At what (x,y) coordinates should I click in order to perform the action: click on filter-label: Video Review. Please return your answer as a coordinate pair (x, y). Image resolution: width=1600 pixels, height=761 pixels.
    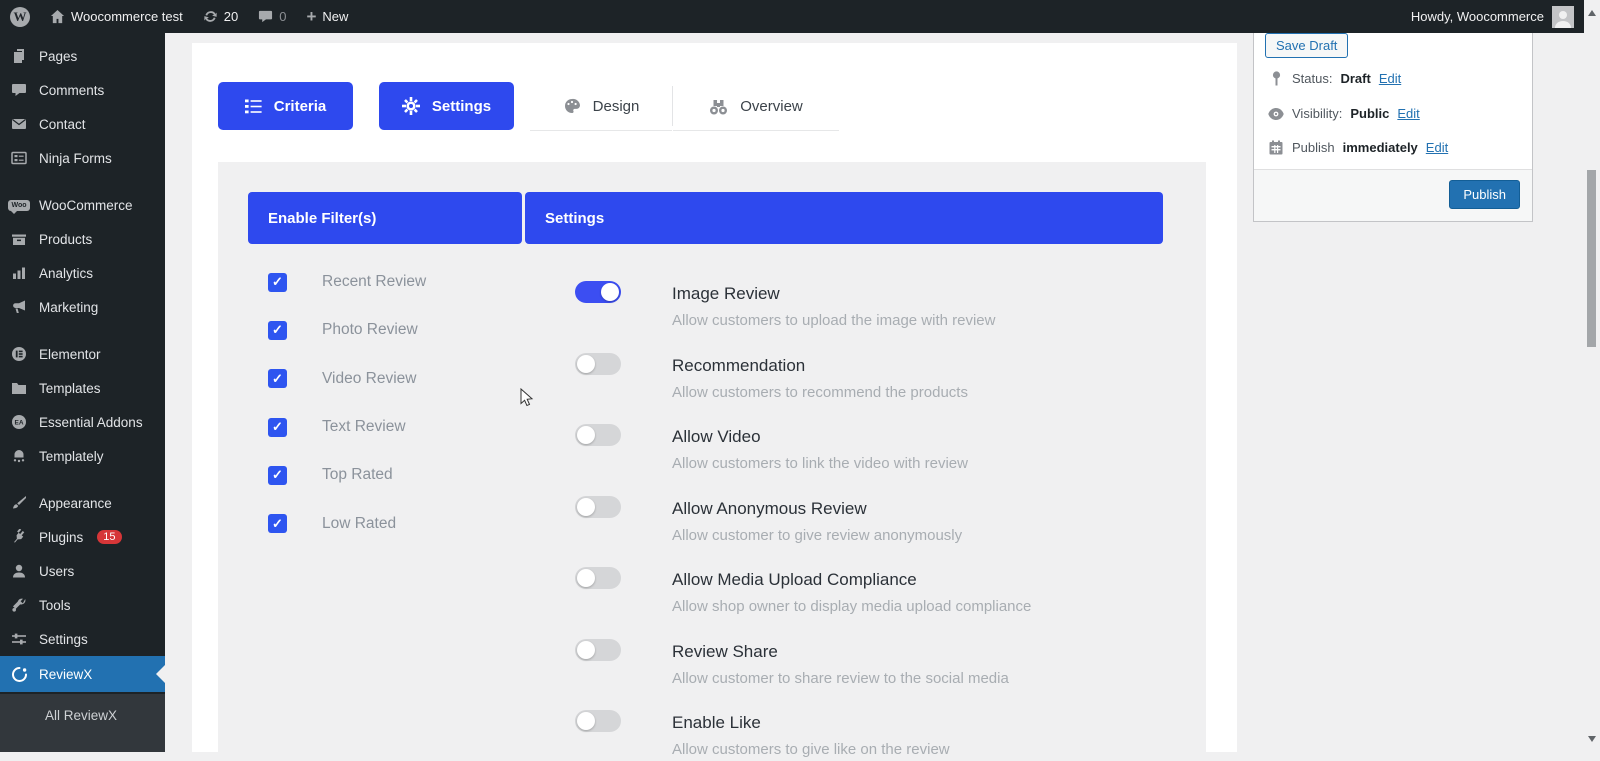
    Looking at the image, I should click on (369, 378).